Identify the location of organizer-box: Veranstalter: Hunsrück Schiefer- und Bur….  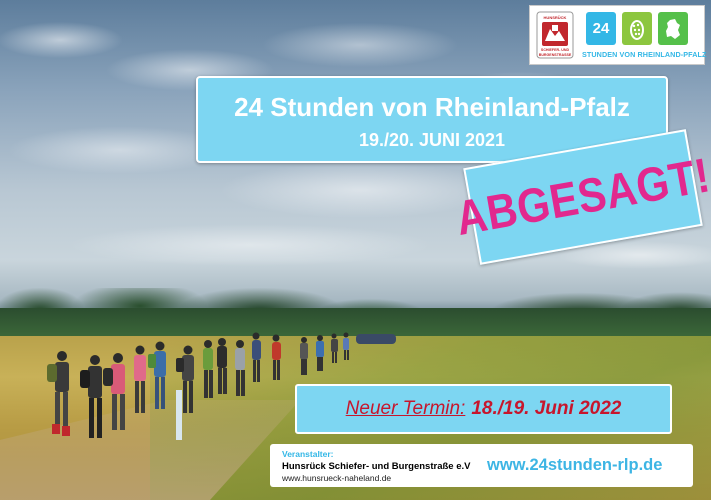
(481, 465).